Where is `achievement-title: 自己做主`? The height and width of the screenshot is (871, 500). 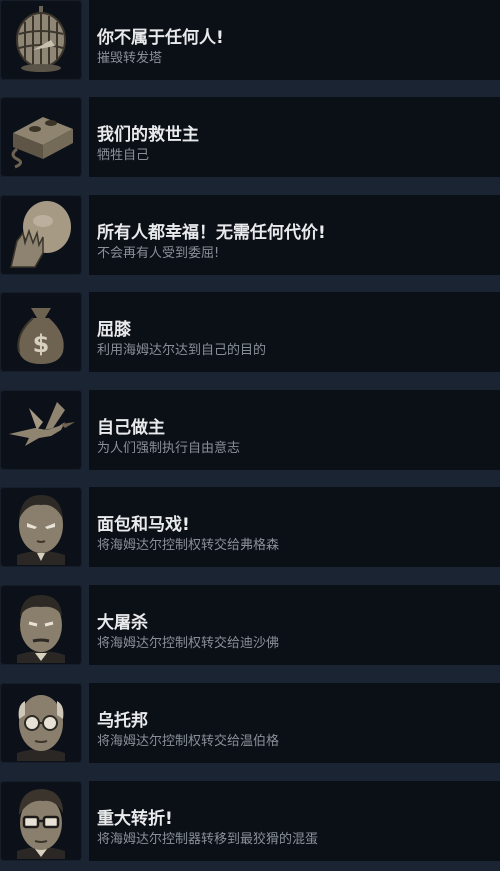
achievement-title: 自己做主 is located at coordinates (131, 428).